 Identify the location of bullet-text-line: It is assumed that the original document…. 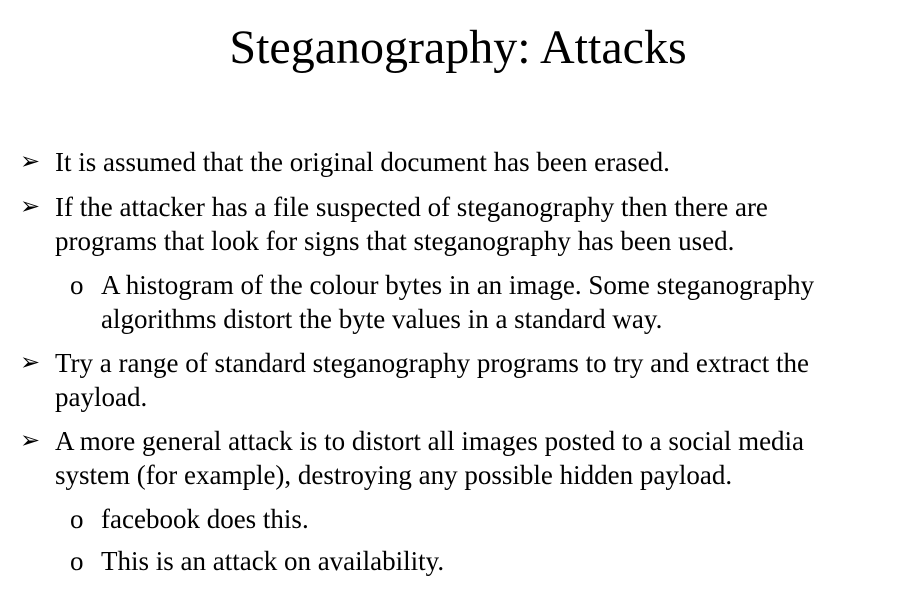
(362, 162).